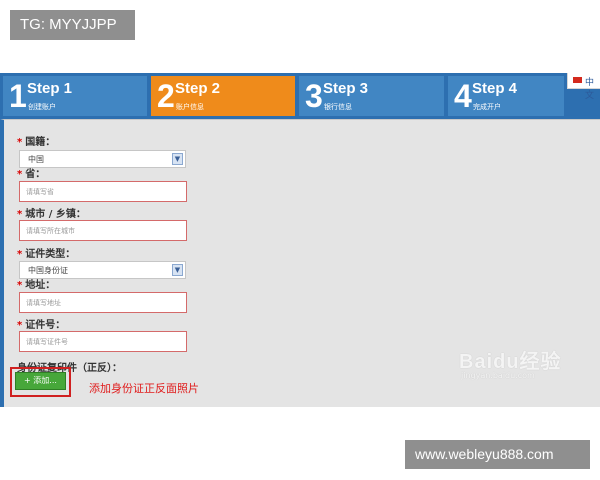 The height and width of the screenshot is (480, 600). I want to click on id-type-label: * 证件类型：, so click(46, 255).